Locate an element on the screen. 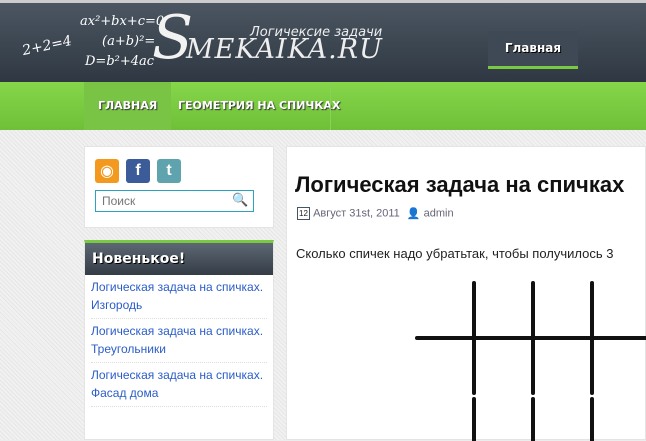  twitter-icon: t is located at coordinates (169, 171).